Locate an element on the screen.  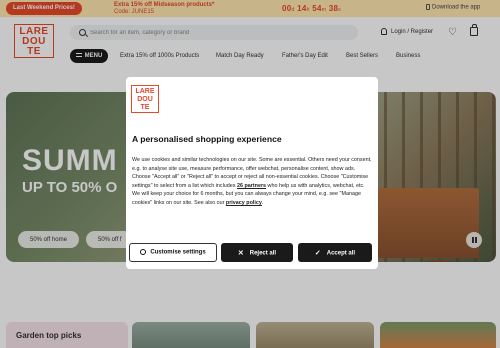
customise-settings-label: Customise settings is located at coordinates (178, 252).